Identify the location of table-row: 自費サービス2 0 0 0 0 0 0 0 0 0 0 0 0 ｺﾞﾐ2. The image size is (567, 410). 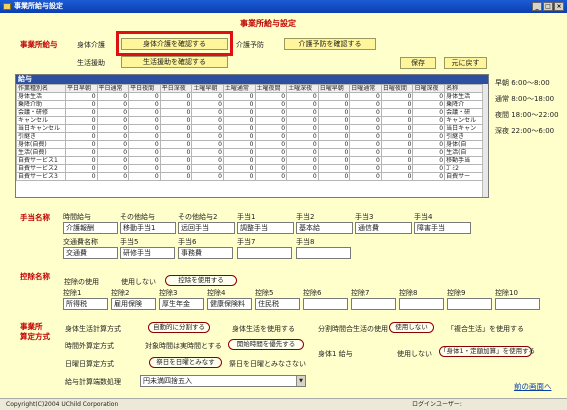
(250, 168).